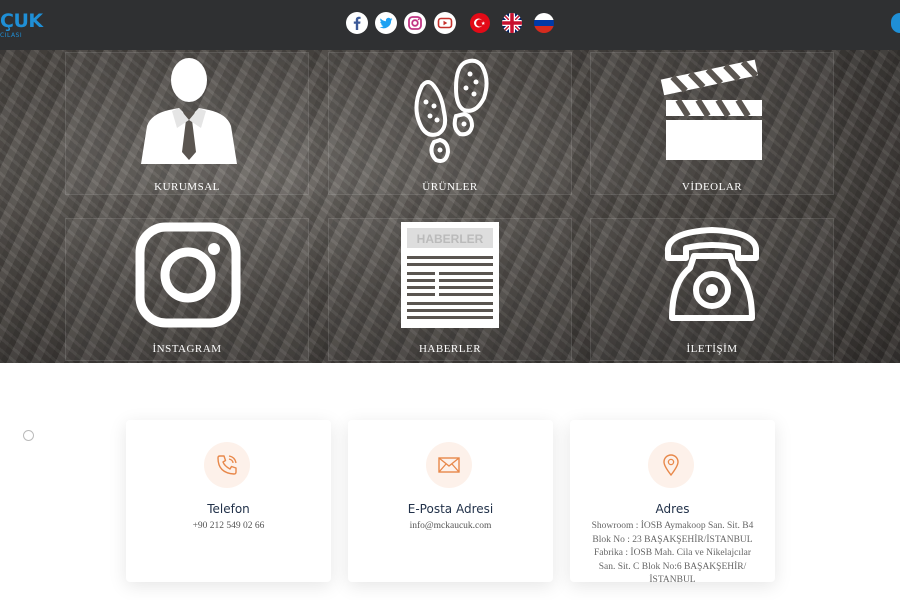 This screenshot has height=600, width=900. What do you see at coordinates (451, 110) in the screenshot?
I see `footprints-icon` at bounding box center [451, 110].